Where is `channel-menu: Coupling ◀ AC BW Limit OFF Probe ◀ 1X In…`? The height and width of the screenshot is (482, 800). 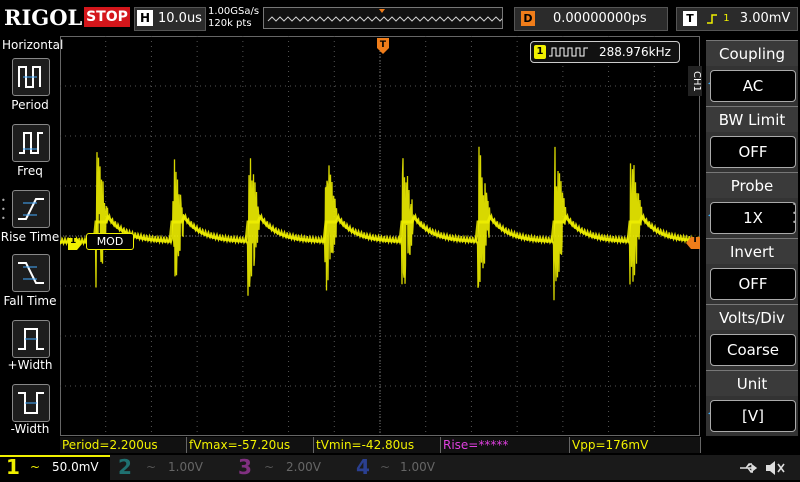
channel-menu: Coupling ◀ AC BW Limit OFF Probe ◀ 1X In… is located at coordinates (753, 238).